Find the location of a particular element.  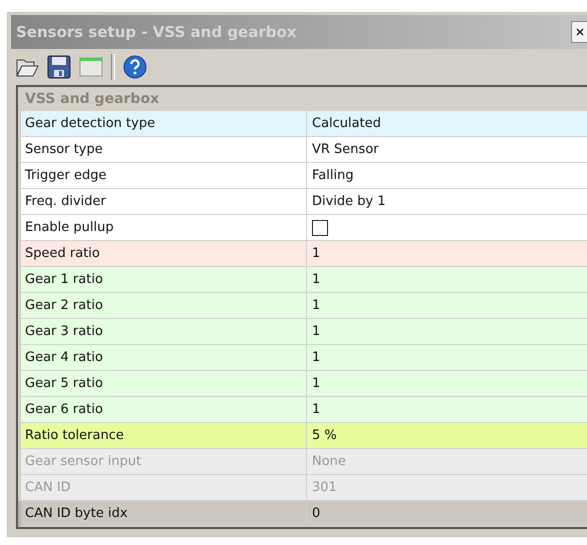

property-row: Gear 3 ratio 1 is located at coordinates (302, 332).